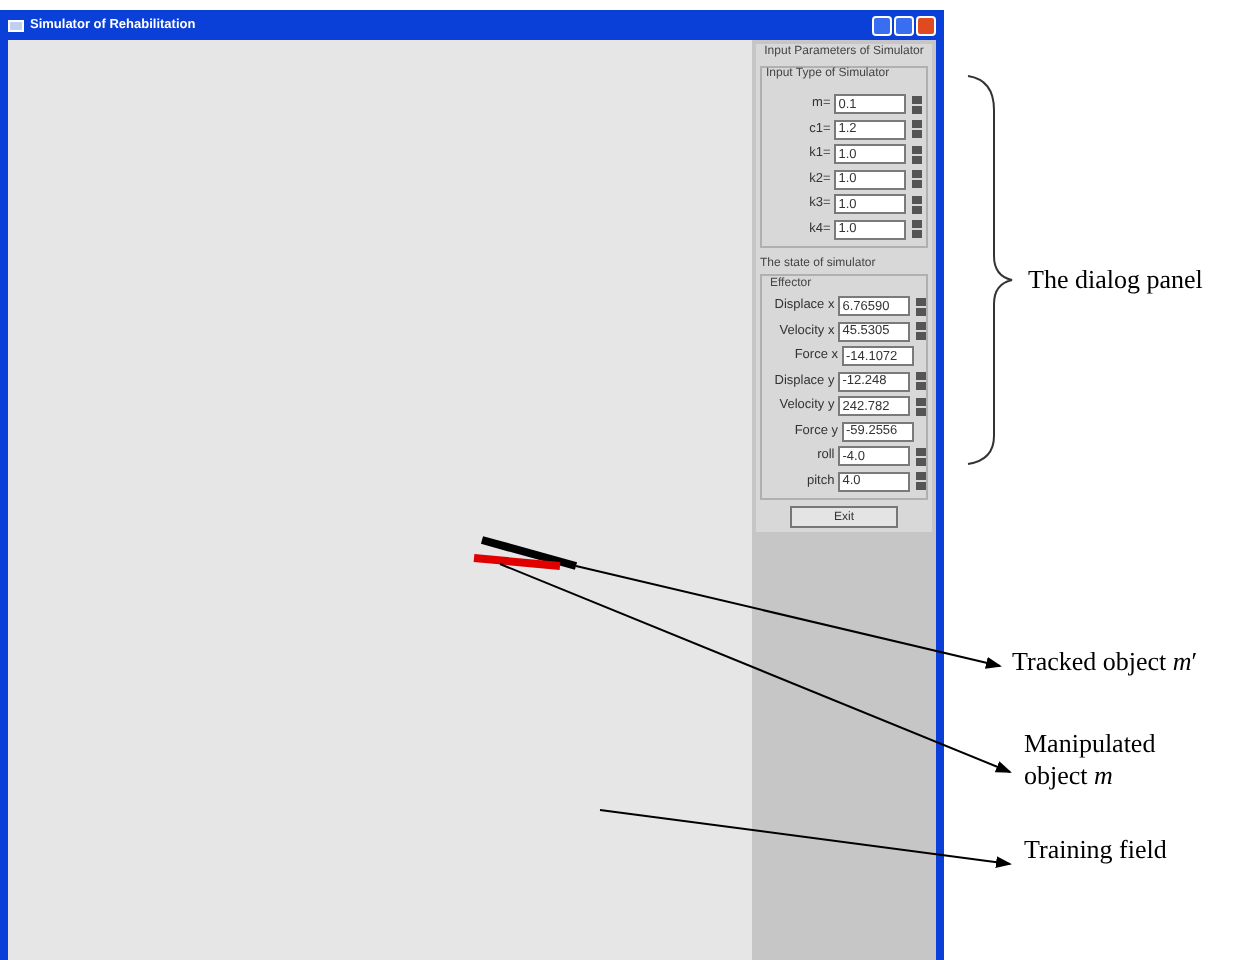 This screenshot has width=1258, height=960. Describe the element at coordinates (1091, 760) in the screenshot. I see `annotation-label: Manipulated object m` at that location.